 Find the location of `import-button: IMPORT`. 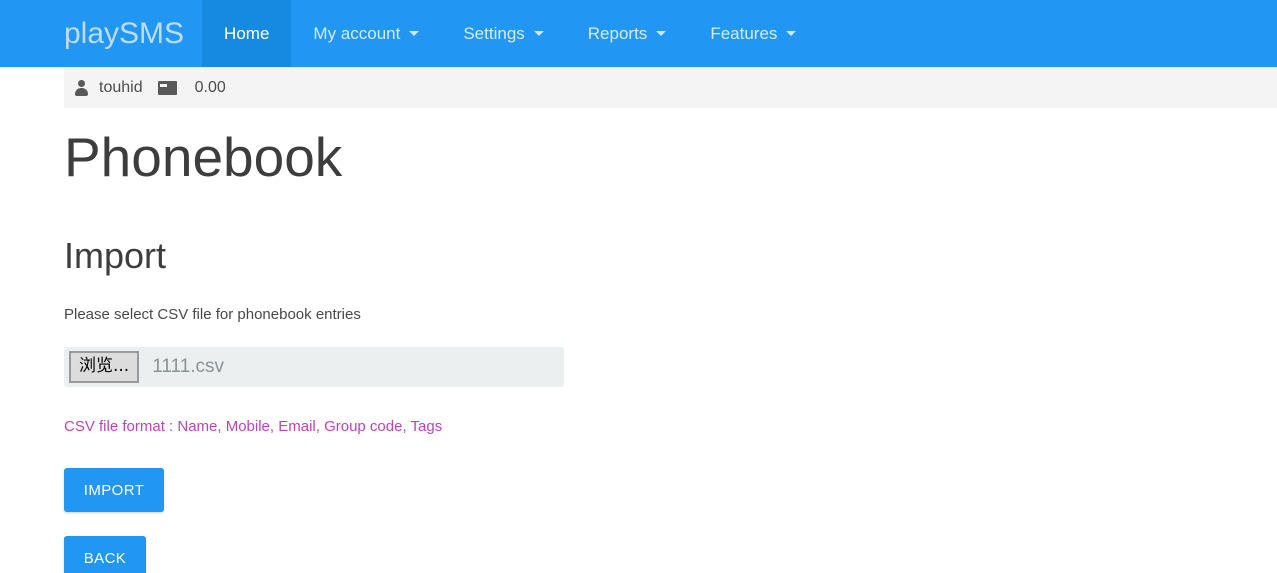

import-button: IMPORT is located at coordinates (114, 490).